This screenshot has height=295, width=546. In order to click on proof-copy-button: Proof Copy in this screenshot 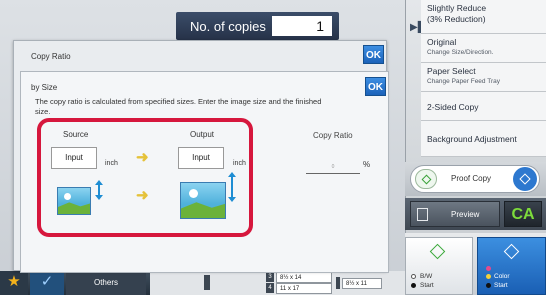, I will do `click(475, 179)`.